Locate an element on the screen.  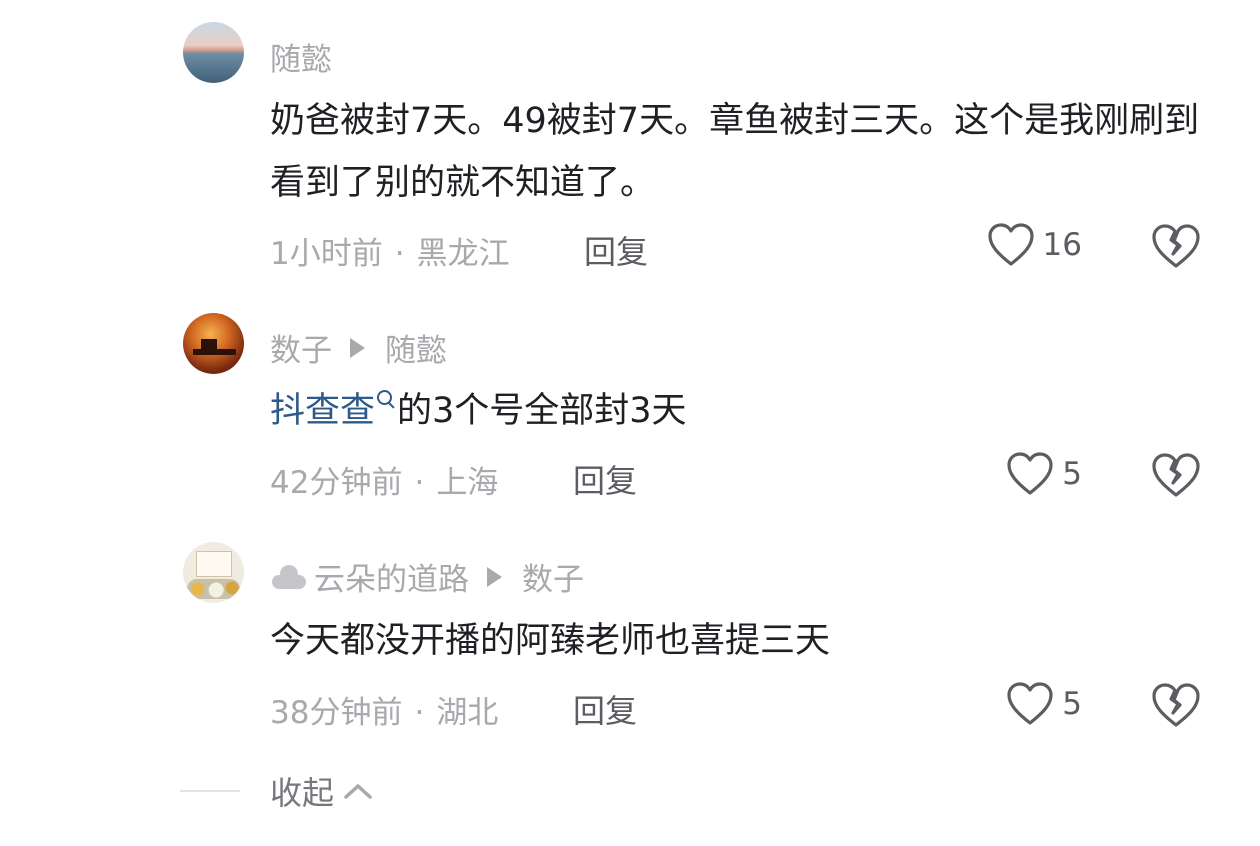
avatar-card is located at coordinates (214, 564).